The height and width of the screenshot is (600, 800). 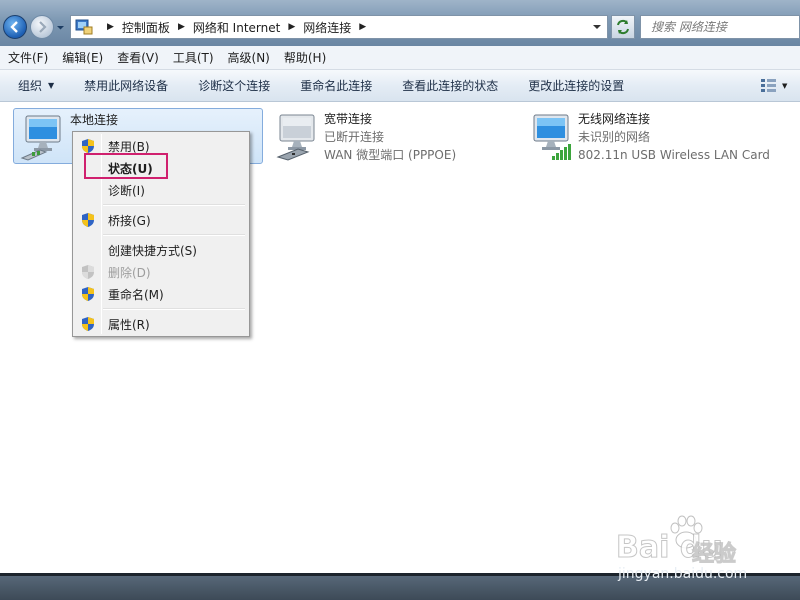 What do you see at coordinates (249, 57) in the screenshot?
I see `menu-advanced: 高级(N)` at bounding box center [249, 57].